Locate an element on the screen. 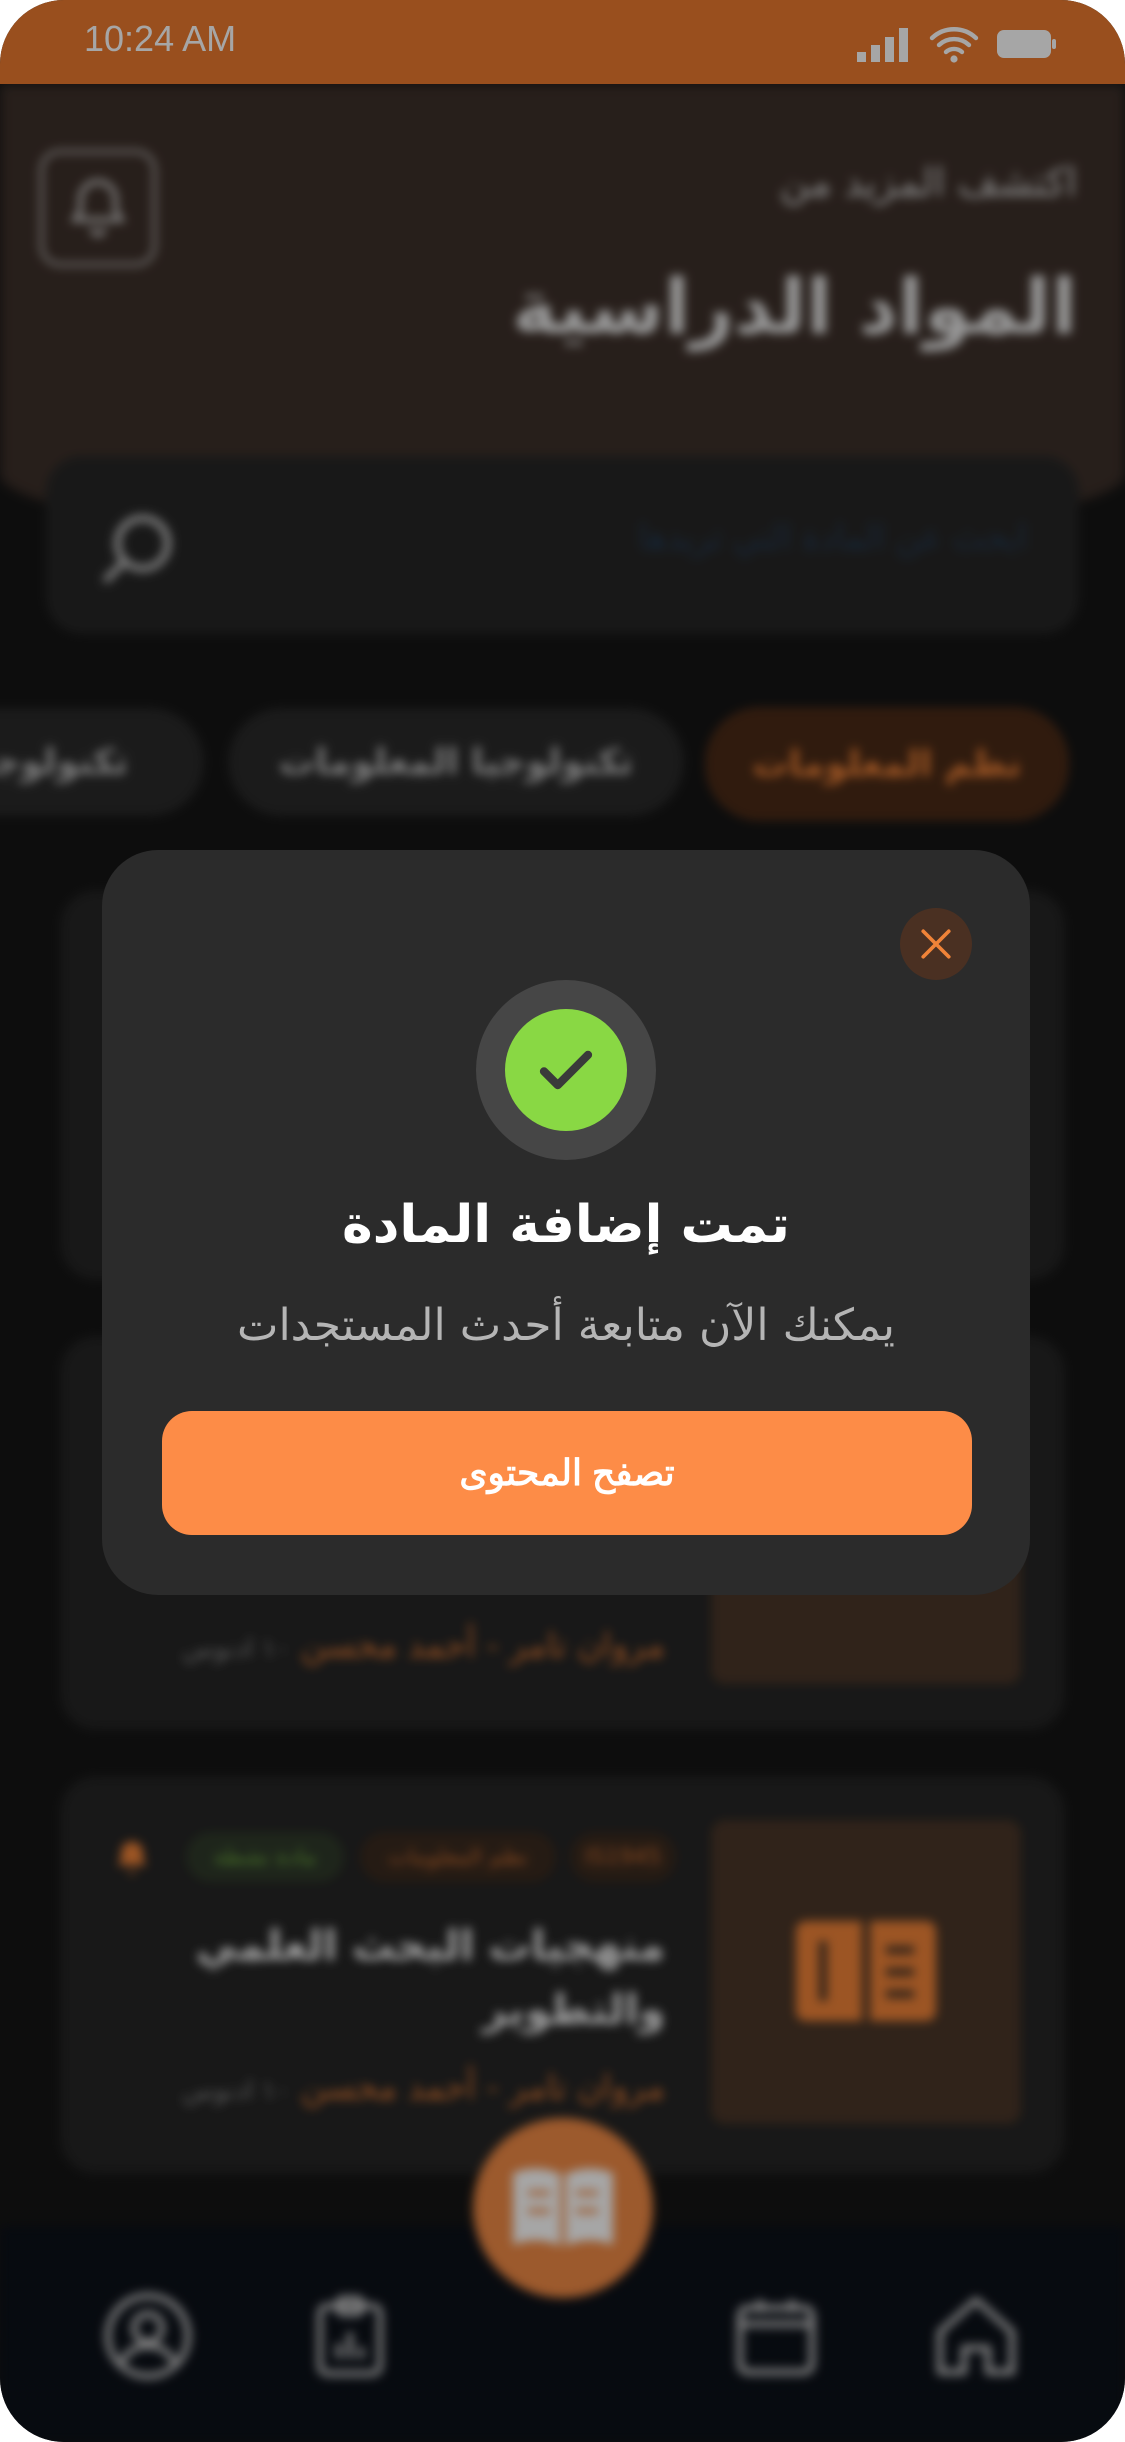 This screenshot has width=1125, height=2442. close-icon is located at coordinates (936, 944).